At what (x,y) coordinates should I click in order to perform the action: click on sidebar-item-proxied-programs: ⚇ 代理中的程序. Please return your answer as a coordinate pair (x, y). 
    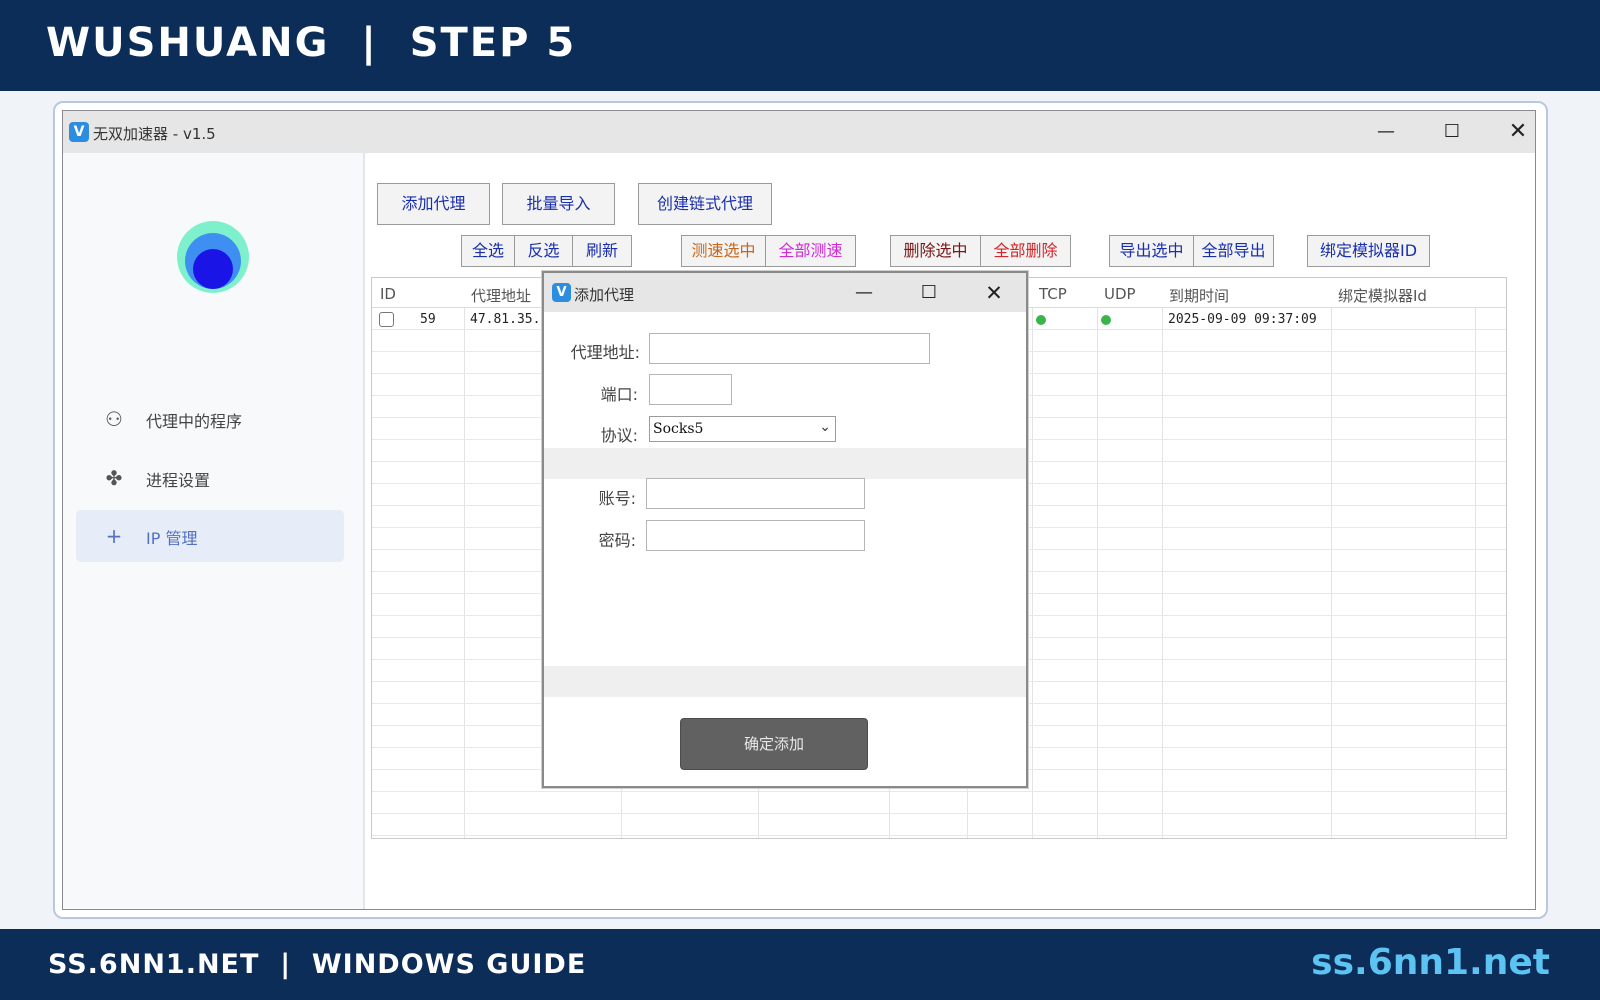
    Looking at the image, I should click on (210, 419).